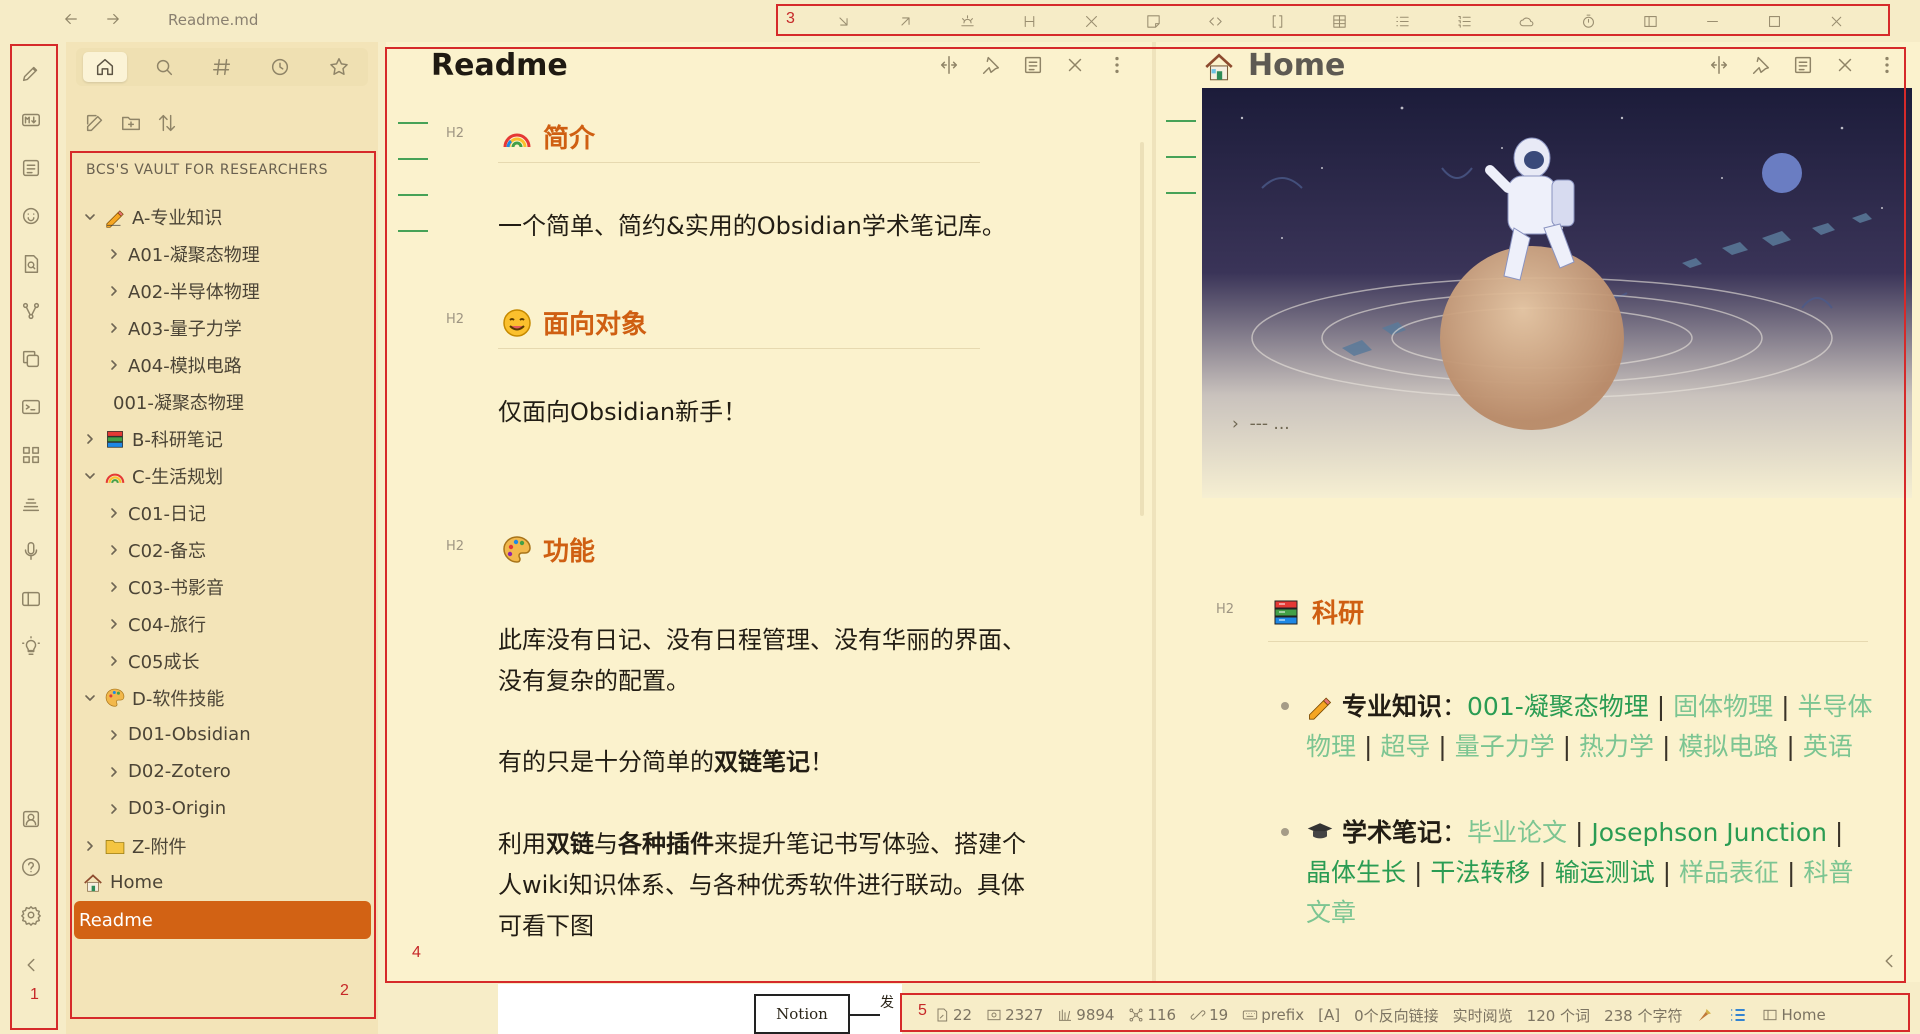 This screenshot has width=1920, height=1034. What do you see at coordinates (1723, 706) in the screenshot?
I see `internal-link: 固体物理` at bounding box center [1723, 706].